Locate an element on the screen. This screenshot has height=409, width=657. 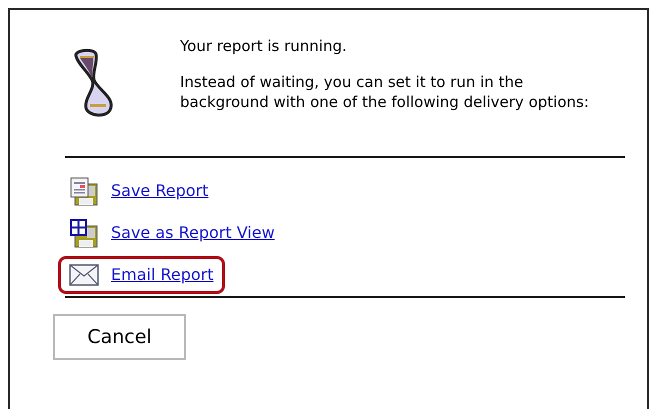
option-link: Email Report is located at coordinates (162, 275).